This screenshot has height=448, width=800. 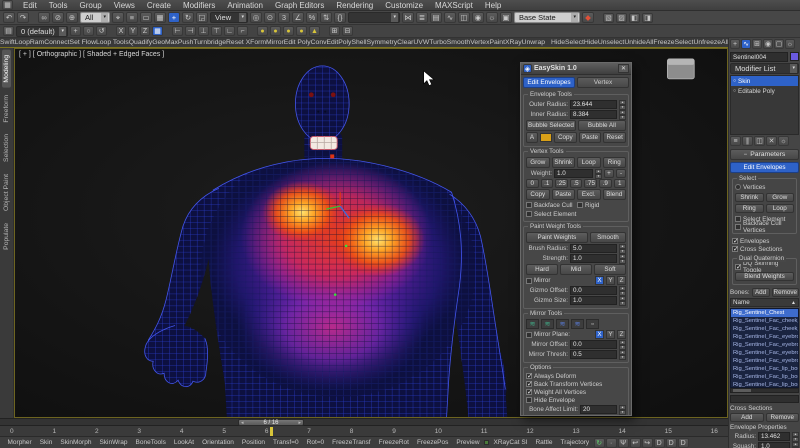 What do you see at coordinates (19, 442) in the screenshot?
I see `bottom-toolbar-button: Morpher` at bounding box center [19, 442].